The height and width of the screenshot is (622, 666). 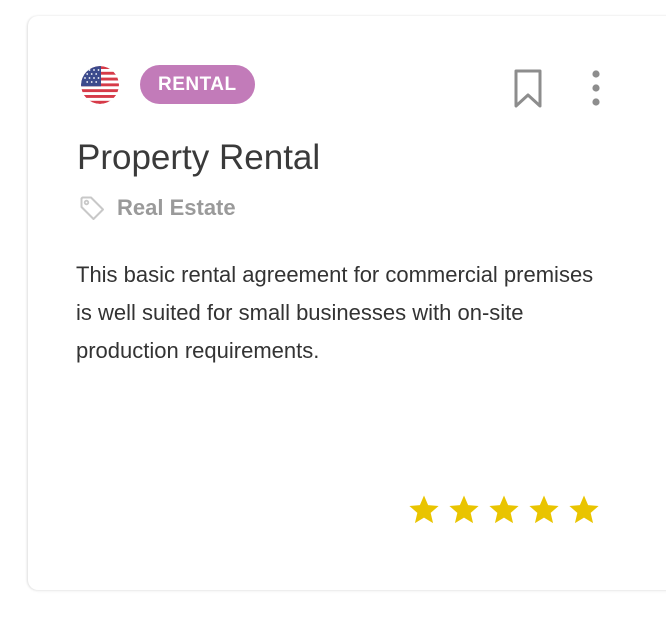 What do you see at coordinates (197, 84) in the screenshot?
I see `rental-badge: RENTAL` at bounding box center [197, 84].